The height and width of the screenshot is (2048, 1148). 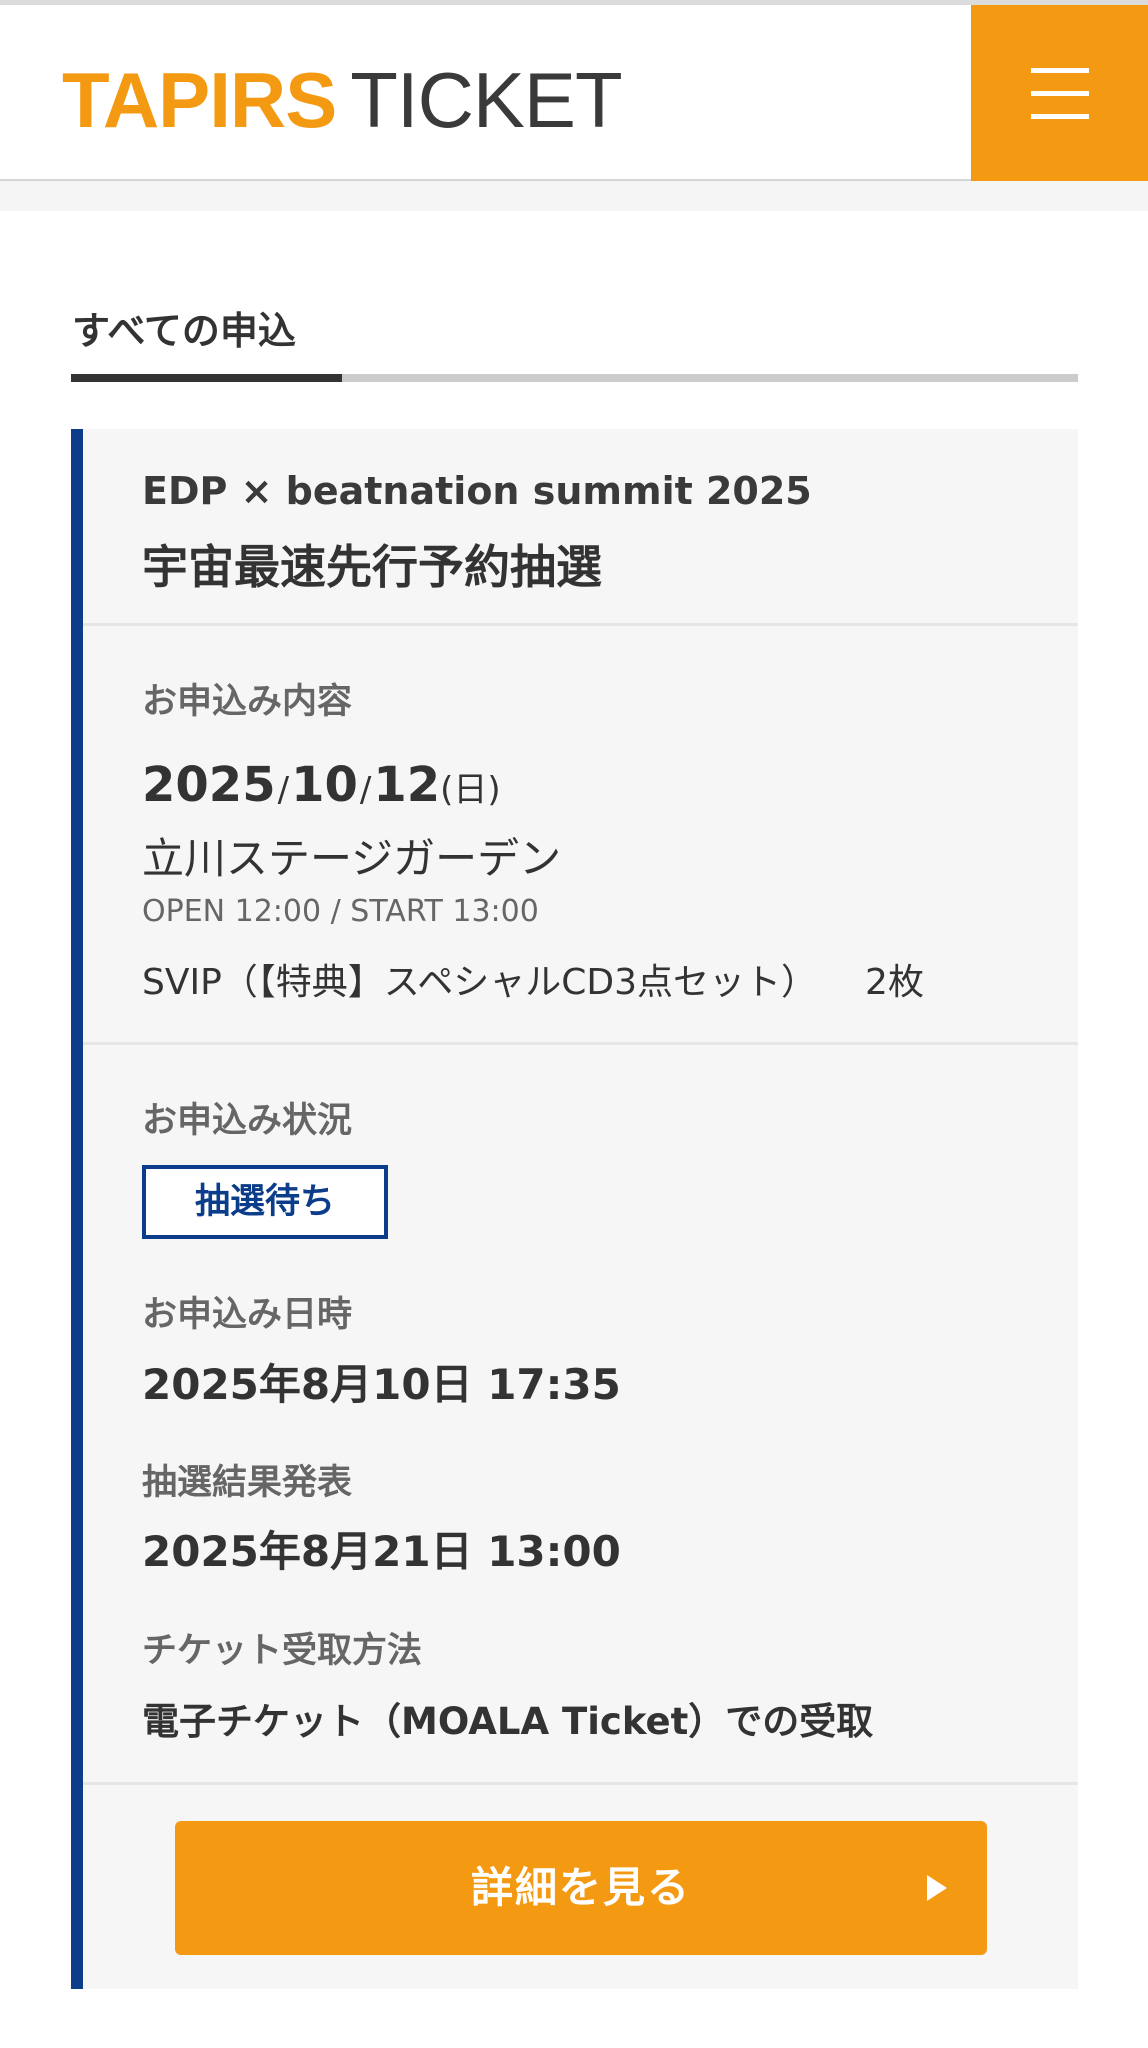 What do you see at coordinates (937, 1888) in the screenshot?
I see `play-arrow-icon` at bounding box center [937, 1888].